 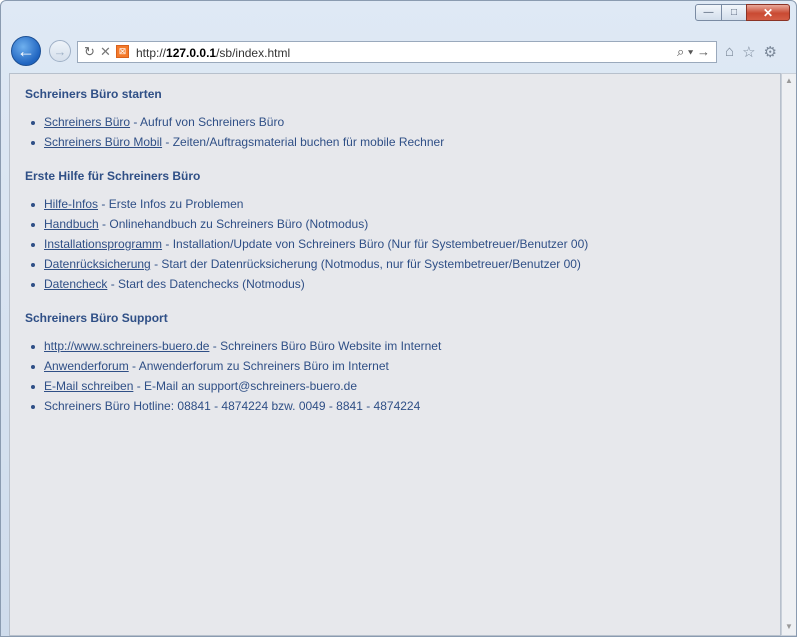 What do you see at coordinates (151, 53) in the screenshot?
I see `url-prefix: http://` at bounding box center [151, 53].